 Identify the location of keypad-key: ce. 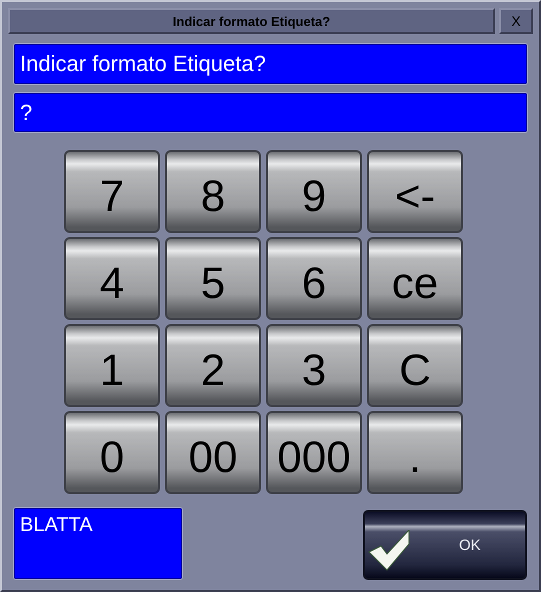
(415, 278).